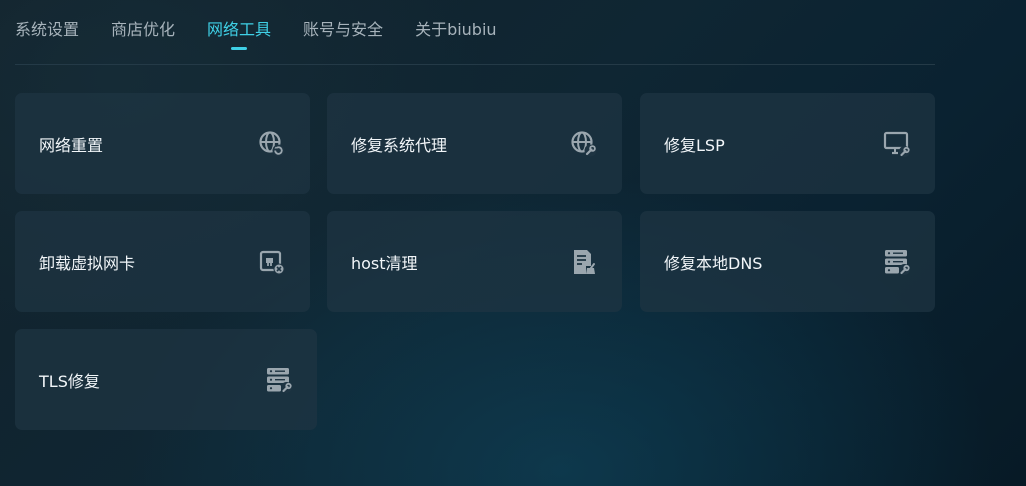 The image size is (1026, 486). Describe the element at coordinates (71, 145) in the screenshot. I see `card-label: 网络重置` at that location.